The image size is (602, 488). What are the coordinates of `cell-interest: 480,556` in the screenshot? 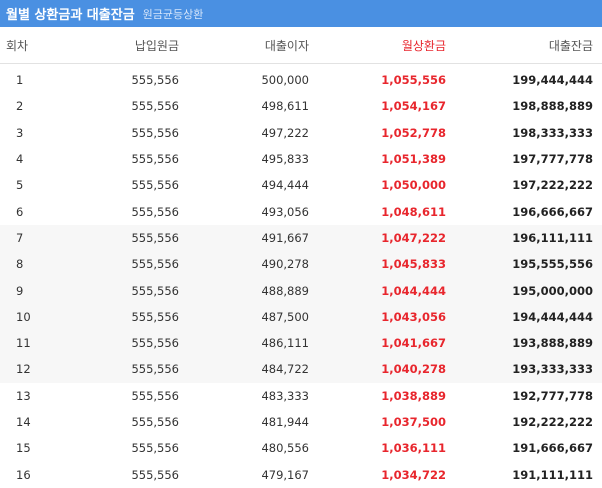 It's located at (285, 448).